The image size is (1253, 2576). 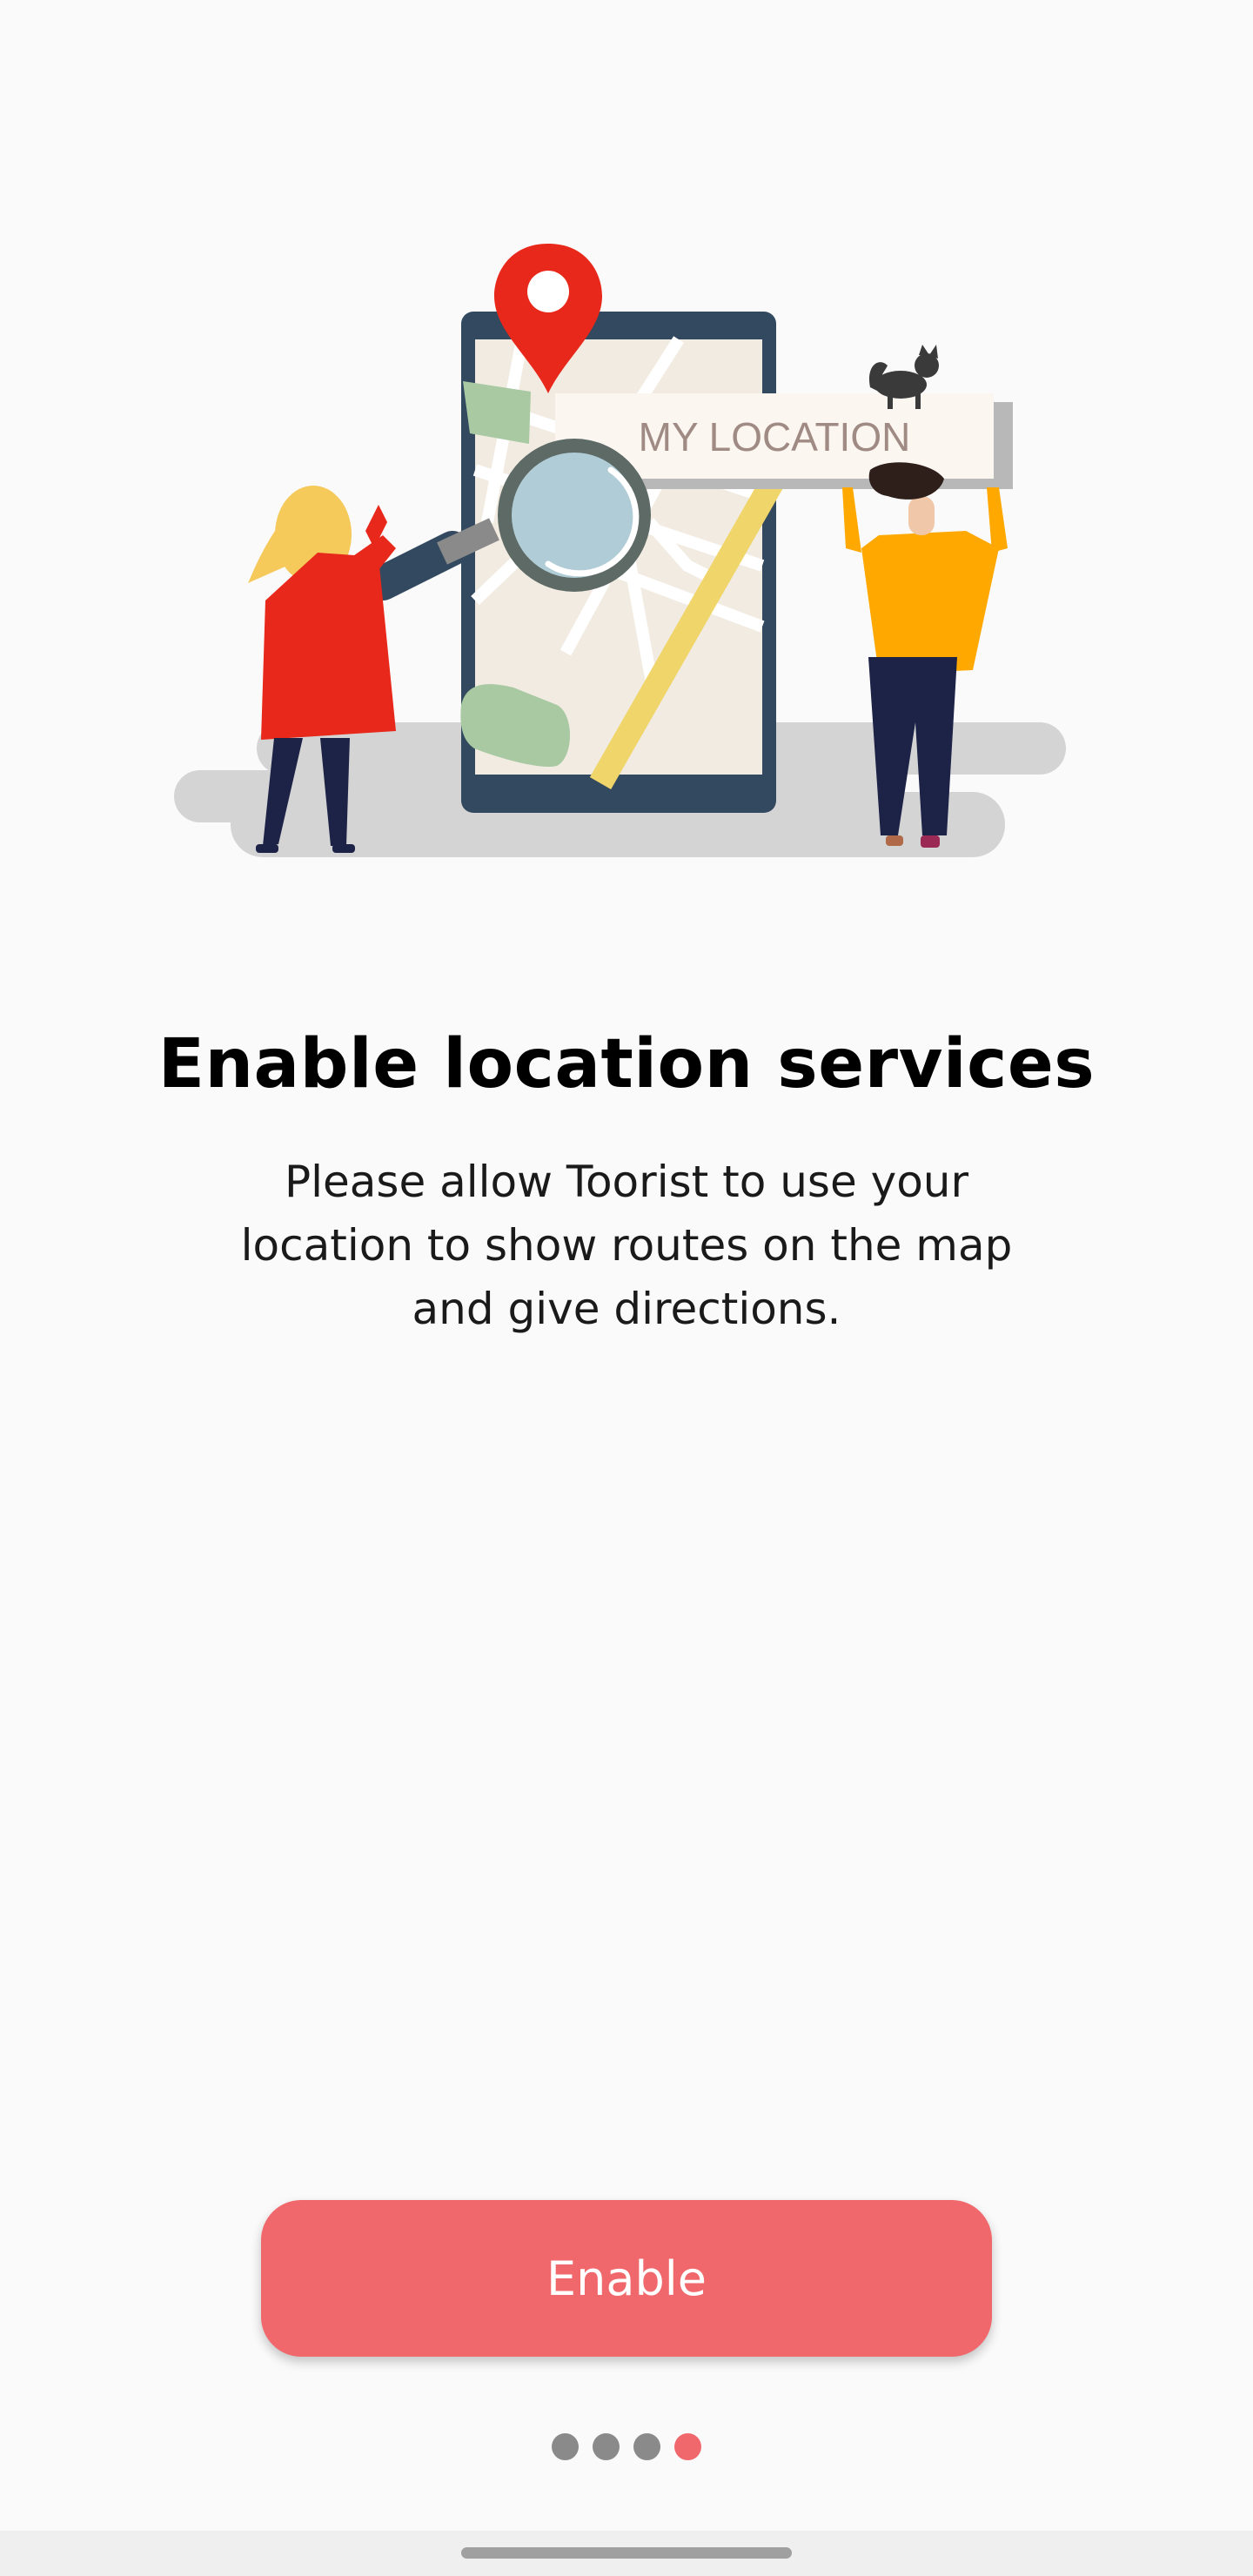 I want to click on page-indicator, so click(x=626, y=2446).